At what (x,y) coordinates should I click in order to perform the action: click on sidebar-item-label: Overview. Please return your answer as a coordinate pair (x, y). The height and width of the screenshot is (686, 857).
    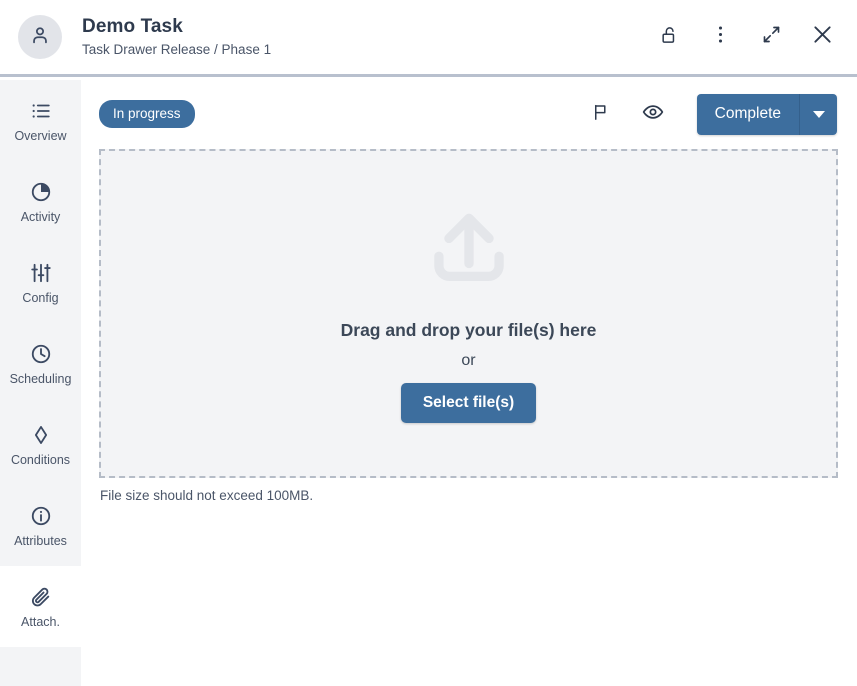
    Looking at the image, I should click on (40, 135).